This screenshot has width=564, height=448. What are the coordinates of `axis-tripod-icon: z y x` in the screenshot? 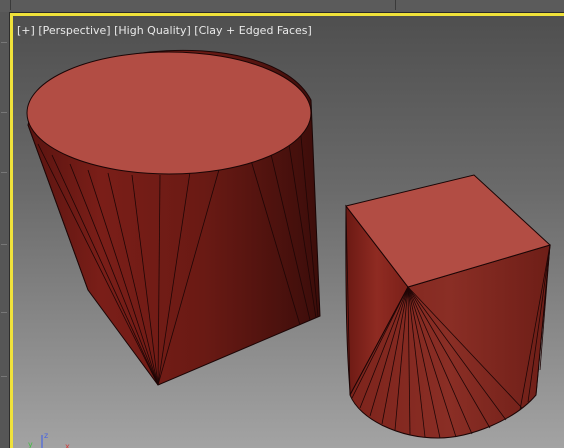 It's located at (49, 439).